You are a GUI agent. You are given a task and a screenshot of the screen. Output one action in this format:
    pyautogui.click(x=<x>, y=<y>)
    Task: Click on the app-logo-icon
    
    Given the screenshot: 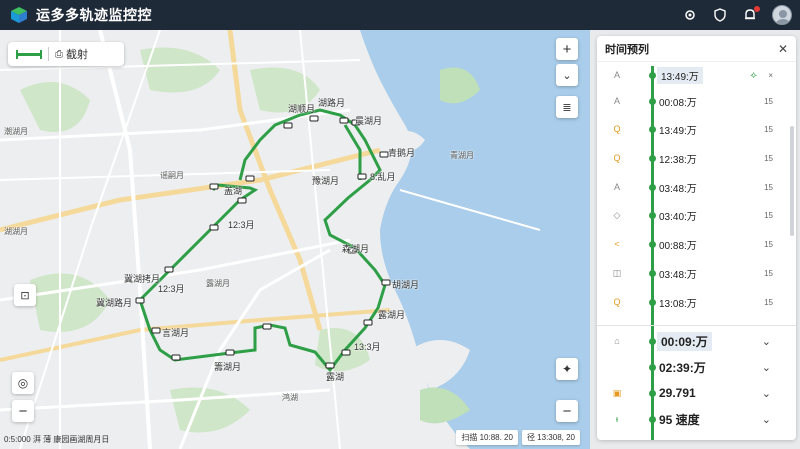 What is the action you would take?
    pyautogui.click(x=19, y=15)
    